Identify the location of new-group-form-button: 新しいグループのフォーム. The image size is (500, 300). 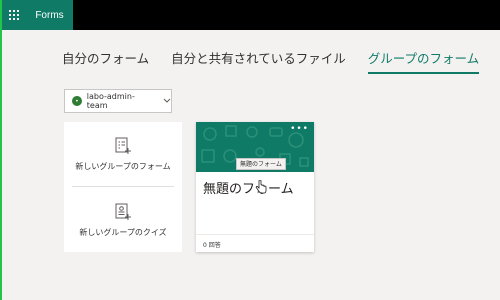
(123, 154).